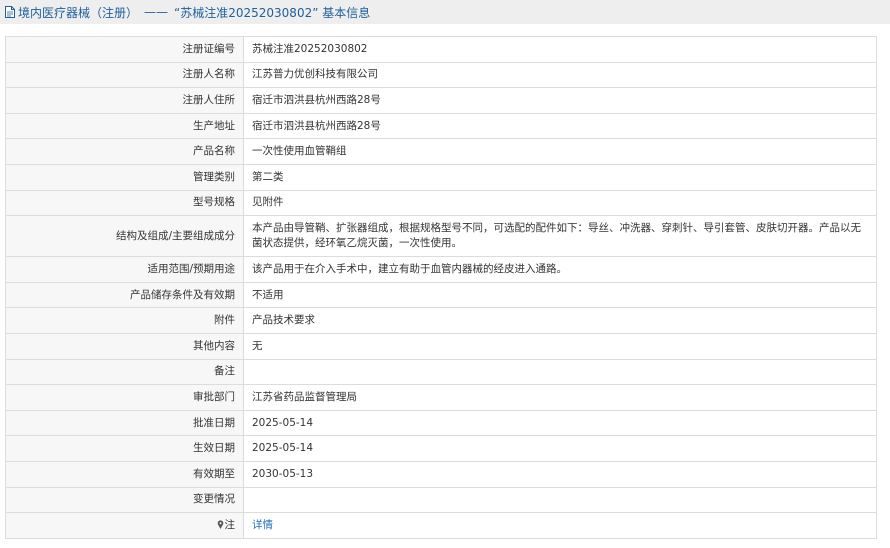 The image size is (890, 548). Describe the element at coordinates (230, 524) in the screenshot. I see `note-label: 注` at that location.